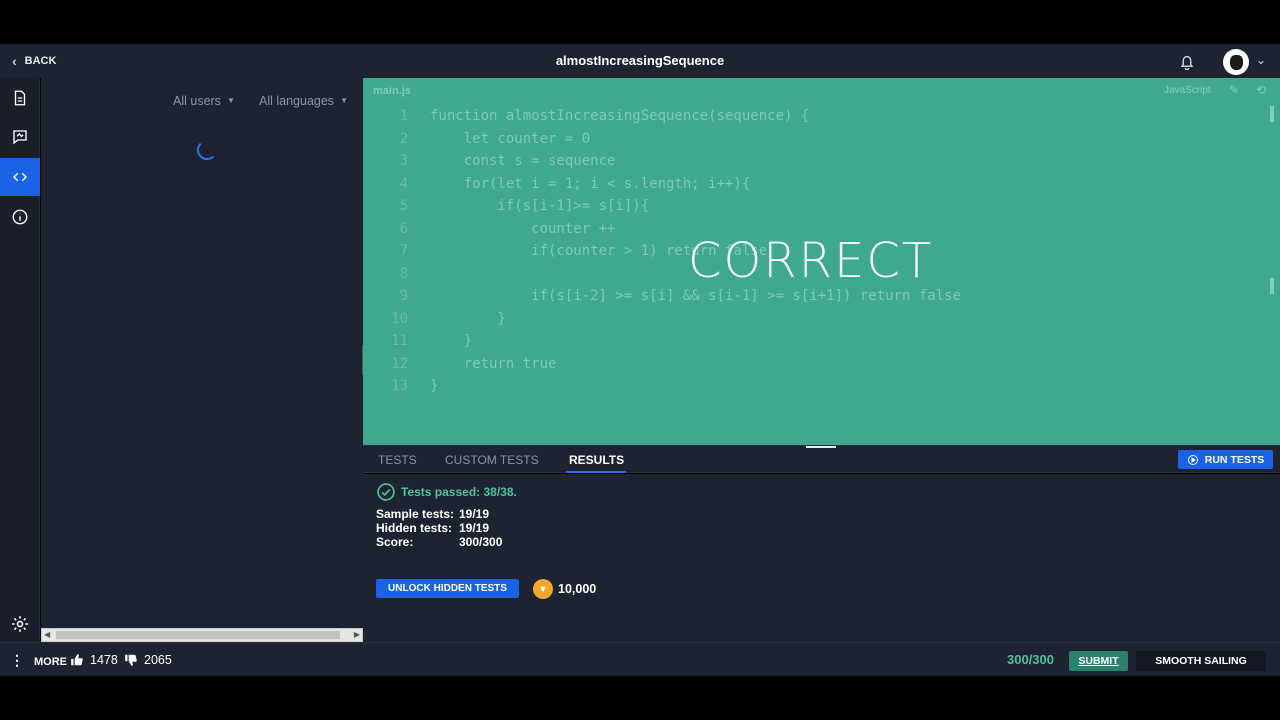  I want to click on line-number: 8, so click(403, 273).